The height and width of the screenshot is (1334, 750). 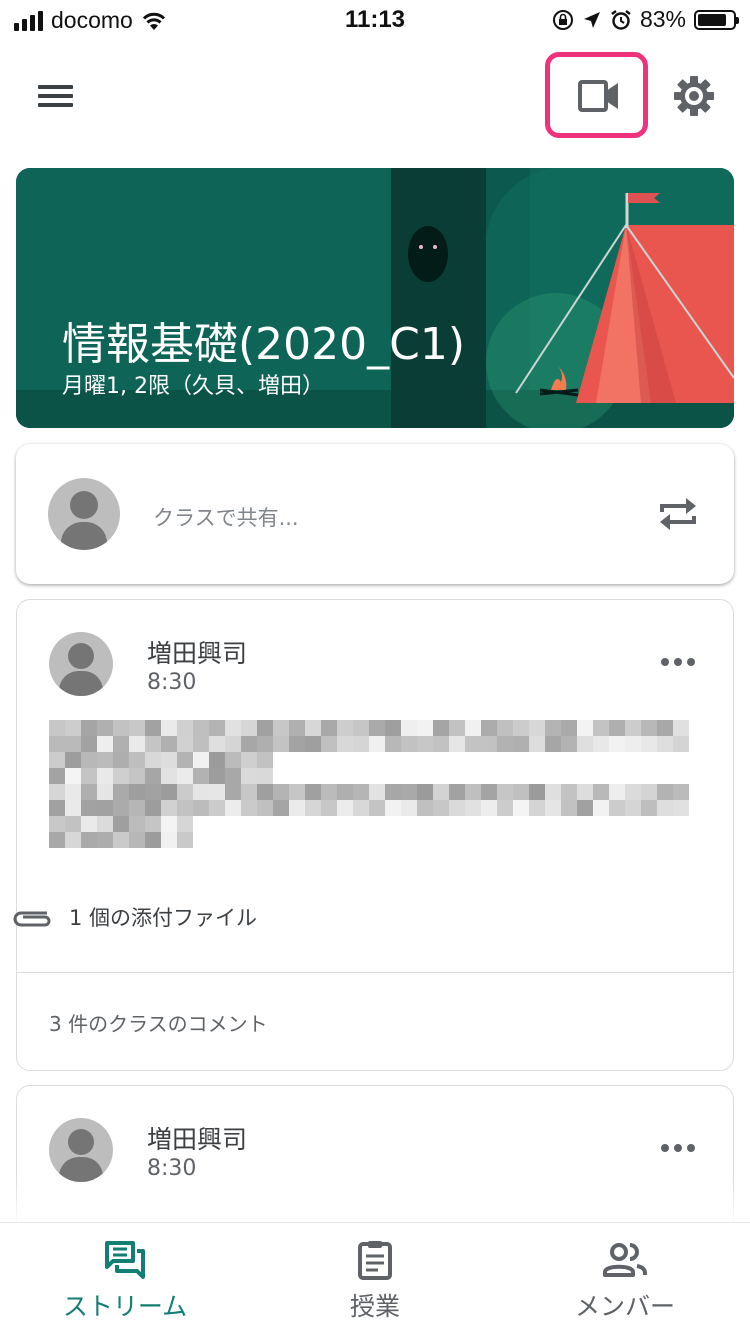 What do you see at coordinates (662, 19) in the screenshot?
I see `battery-percent: 83%` at bounding box center [662, 19].